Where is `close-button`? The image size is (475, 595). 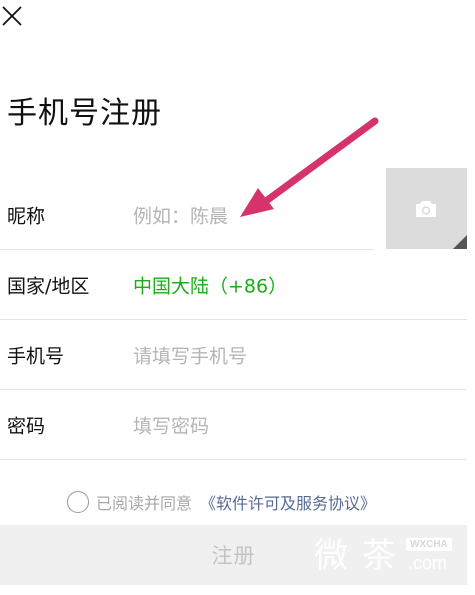 close-button is located at coordinates (12, 16).